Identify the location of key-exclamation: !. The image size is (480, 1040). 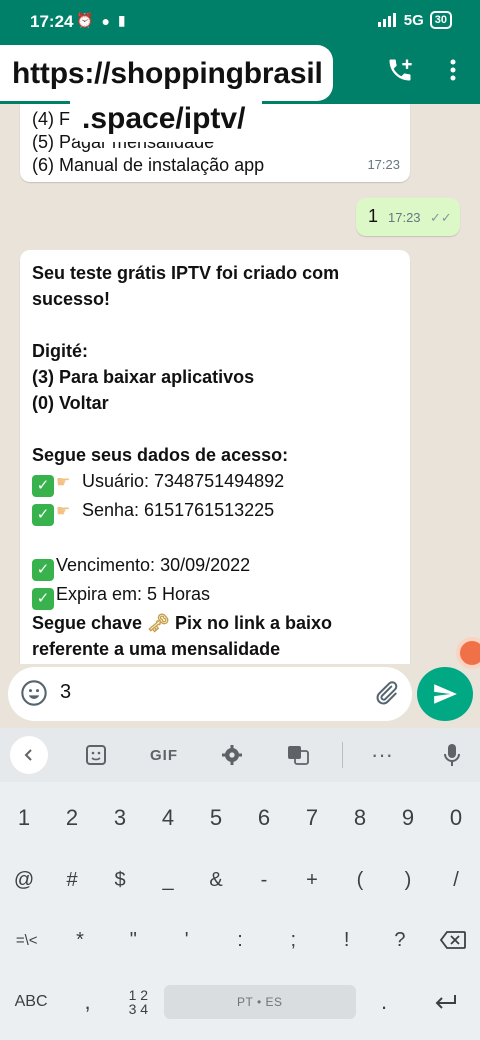
(346, 940).